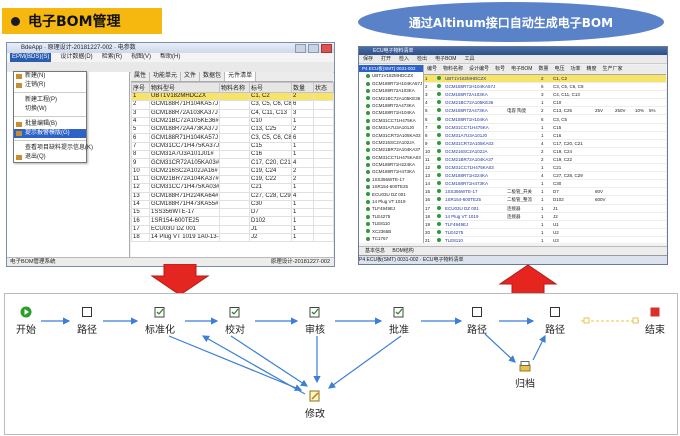 Image resolution: width=680 pixels, height=436 pixels. I want to click on tree-item: TLE8110, so click(391, 223).